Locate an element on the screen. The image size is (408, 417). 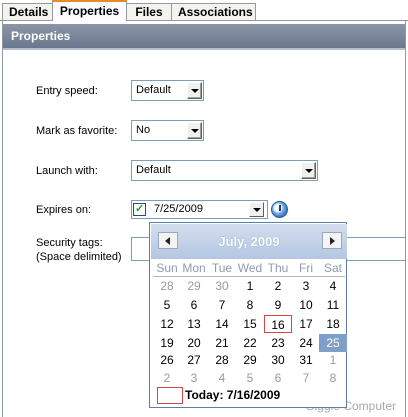
weekday-2: Tue is located at coordinates (222, 268).